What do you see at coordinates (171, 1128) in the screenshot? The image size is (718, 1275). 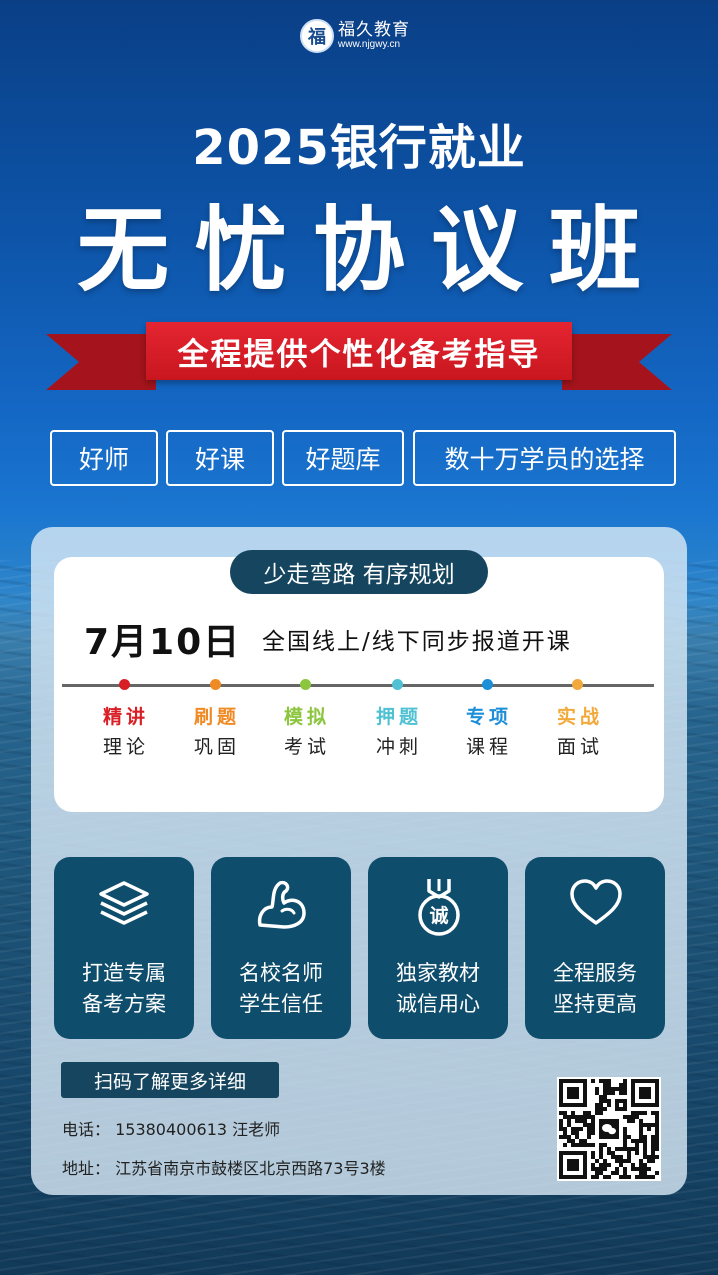 I see `phone-info: 电话： 15380400613 汪老师` at bounding box center [171, 1128].